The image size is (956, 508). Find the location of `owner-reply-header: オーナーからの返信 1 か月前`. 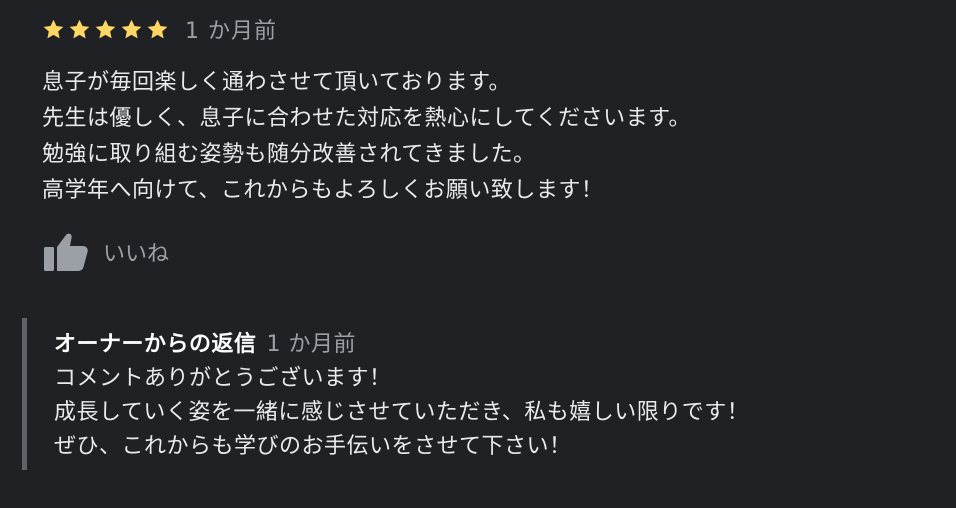

owner-reply-header: オーナーからの返信 1 か月前 is located at coordinates (401, 345).